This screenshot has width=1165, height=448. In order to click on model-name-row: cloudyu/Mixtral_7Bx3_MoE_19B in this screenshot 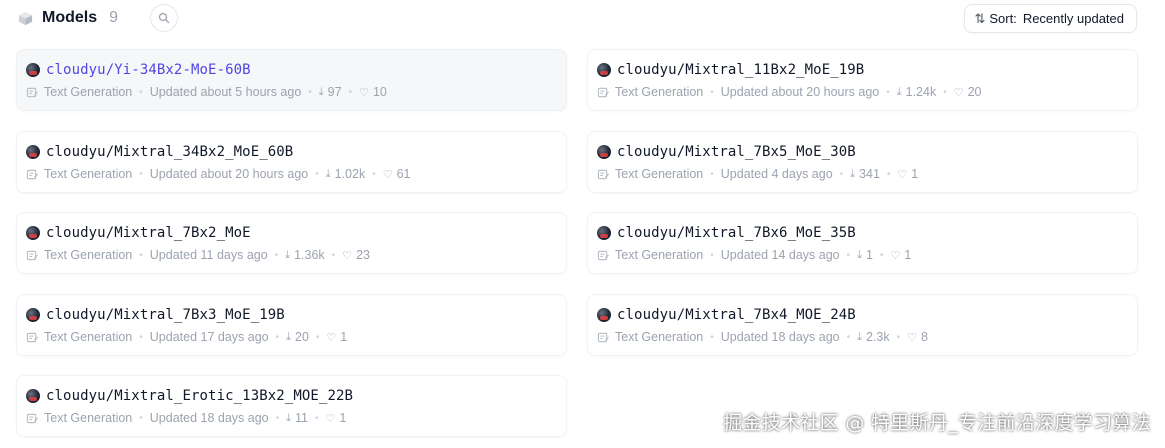, I will do `click(296, 315)`.